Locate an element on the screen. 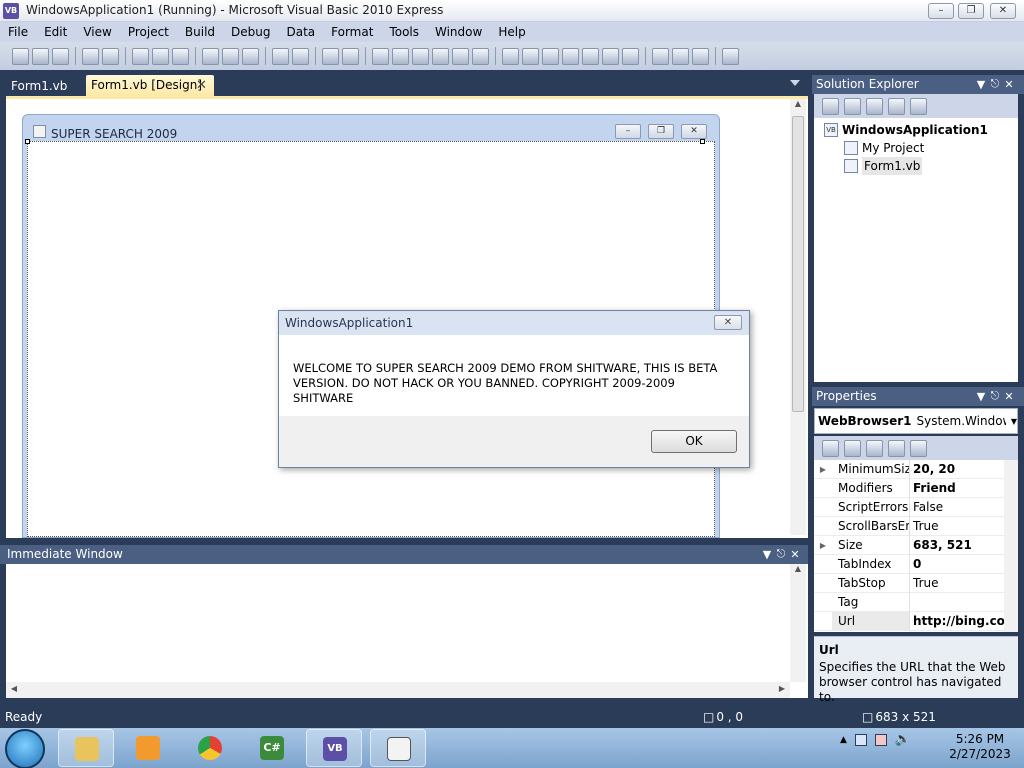  scroll-right-icon: ▶ is located at coordinates (782, 688).